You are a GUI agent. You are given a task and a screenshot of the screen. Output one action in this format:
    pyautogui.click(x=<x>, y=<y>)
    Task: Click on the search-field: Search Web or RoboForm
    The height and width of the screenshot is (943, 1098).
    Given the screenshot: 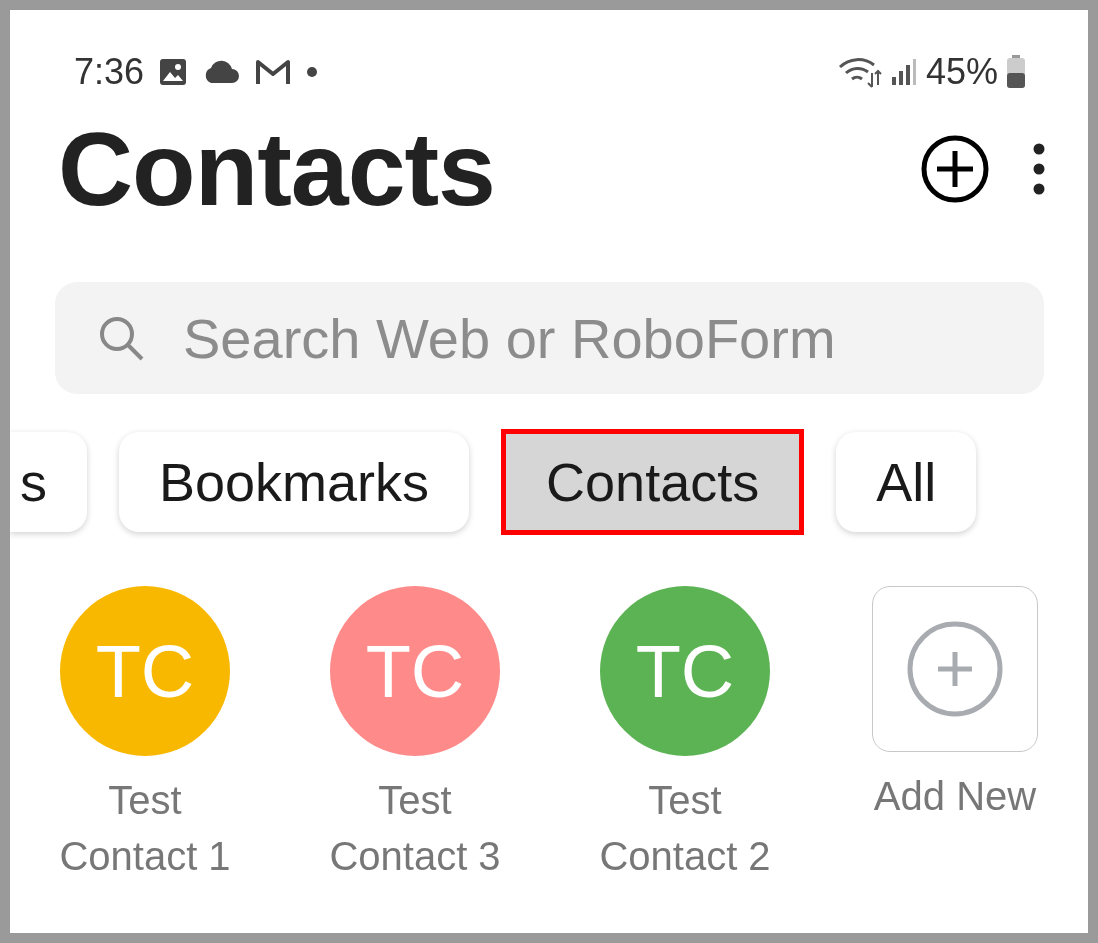 What is the action you would take?
    pyautogui.click(x=549, y=338)
    